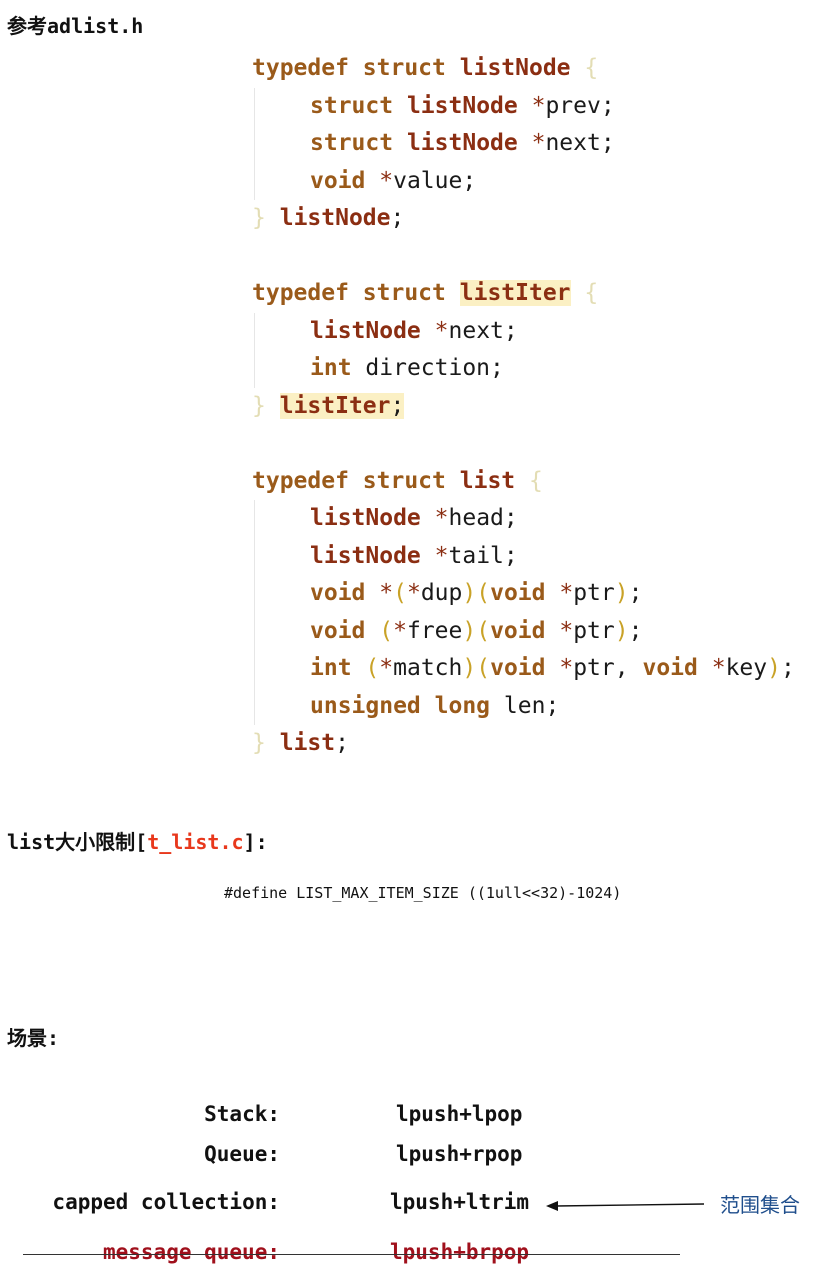  I want to click on code-line: typedef struct listIter {, so click(539, 294).